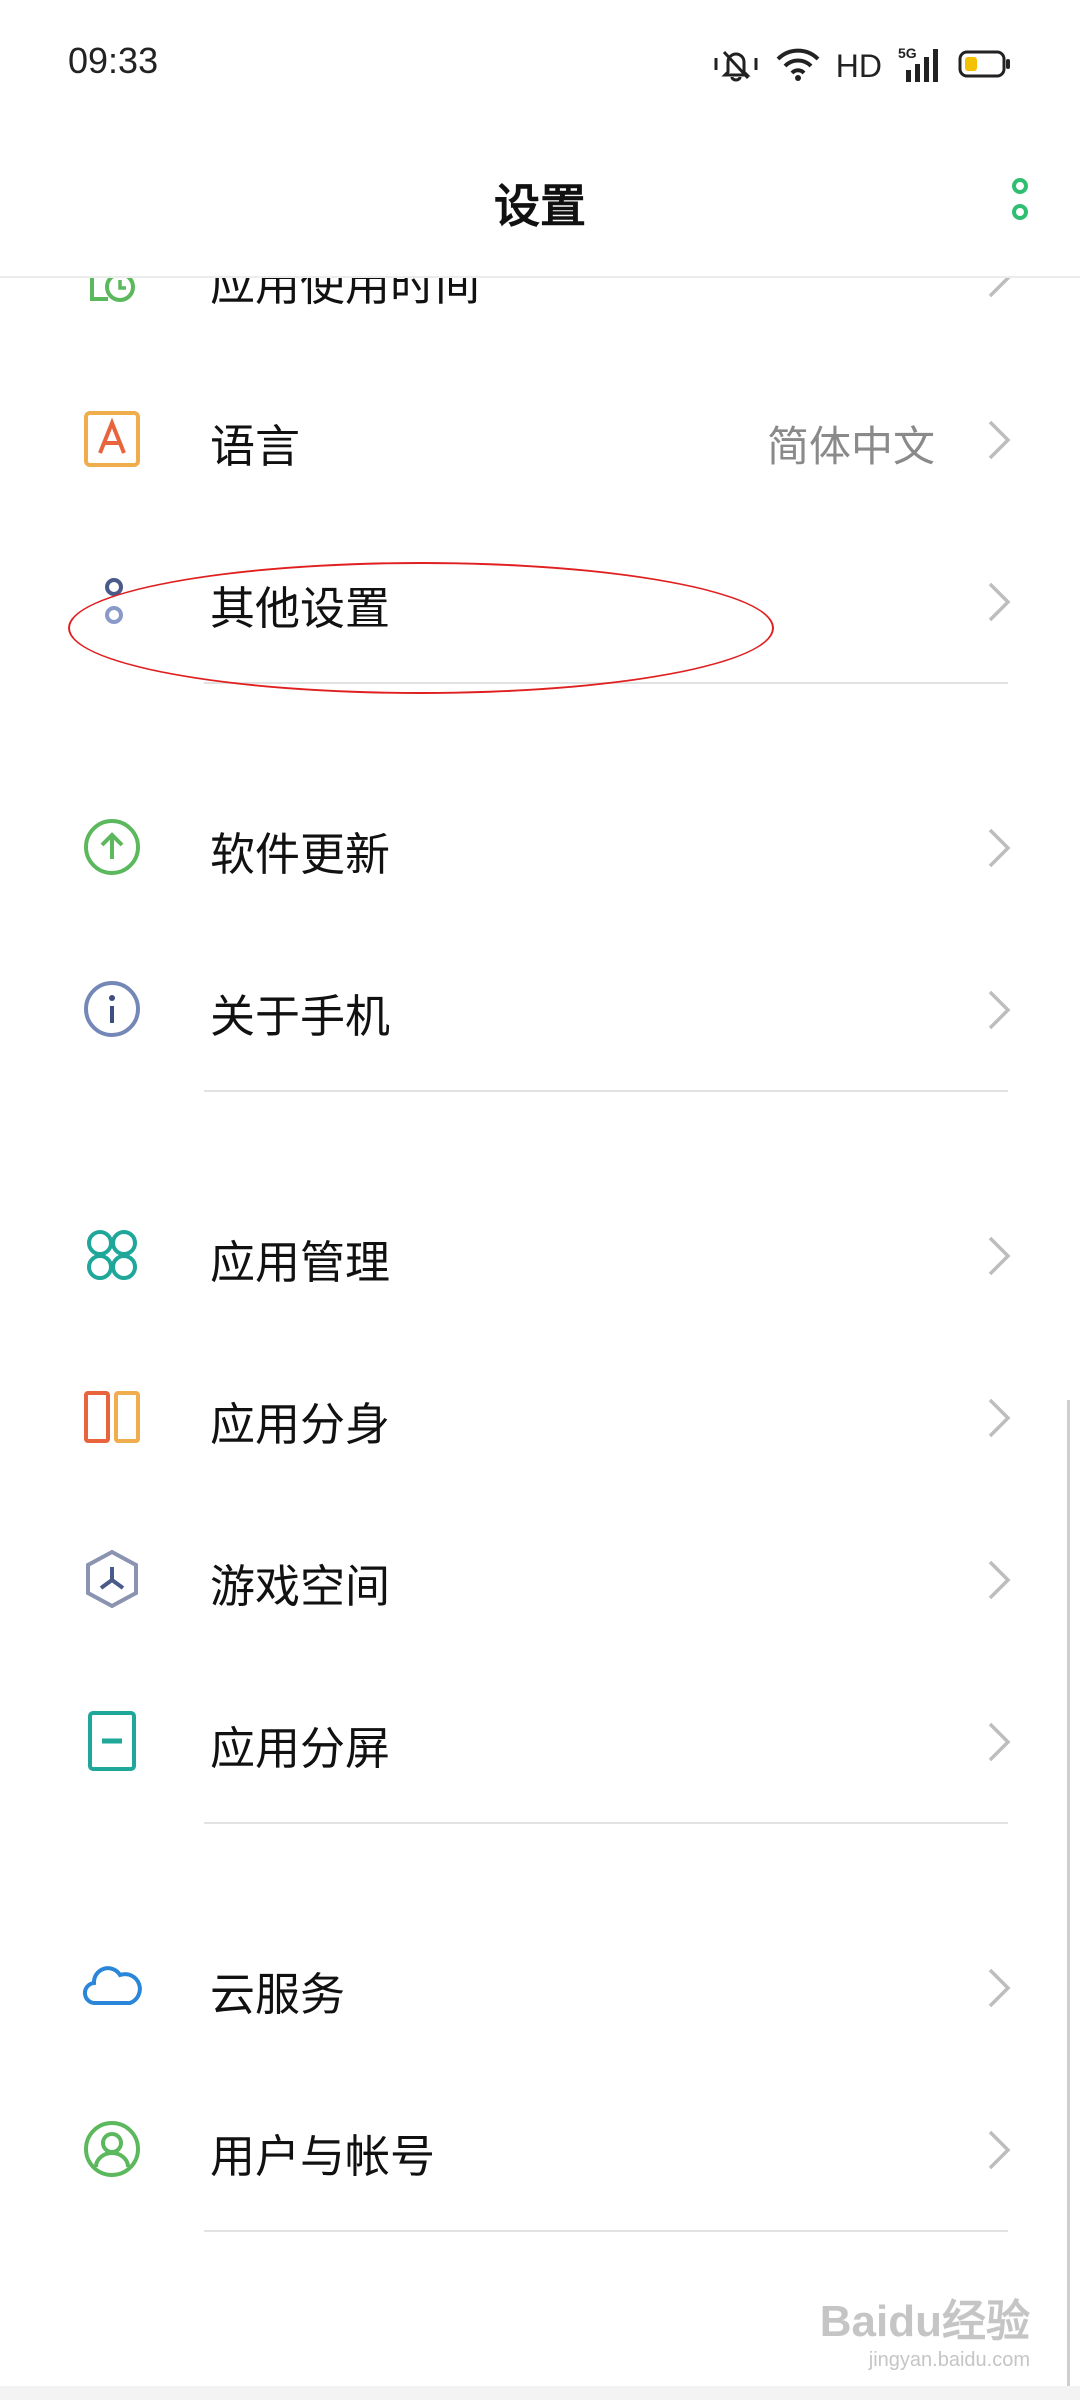 This screenshot has width=1080, height=2400. Describe the element at coordinates (300, 1262) in the screenshot. I see `settings-item-label: 应用管理` at that location.